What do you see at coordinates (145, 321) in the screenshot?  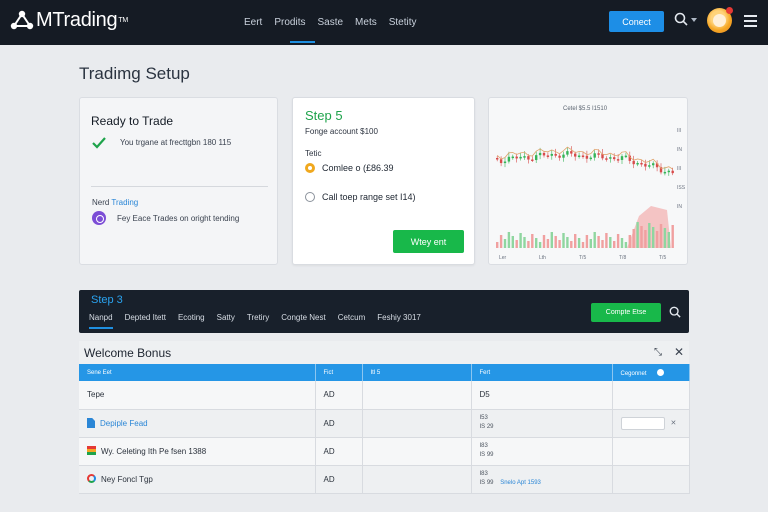 I see `tab-depted-itett: Depted Itett` at bounding box center [145, 321].